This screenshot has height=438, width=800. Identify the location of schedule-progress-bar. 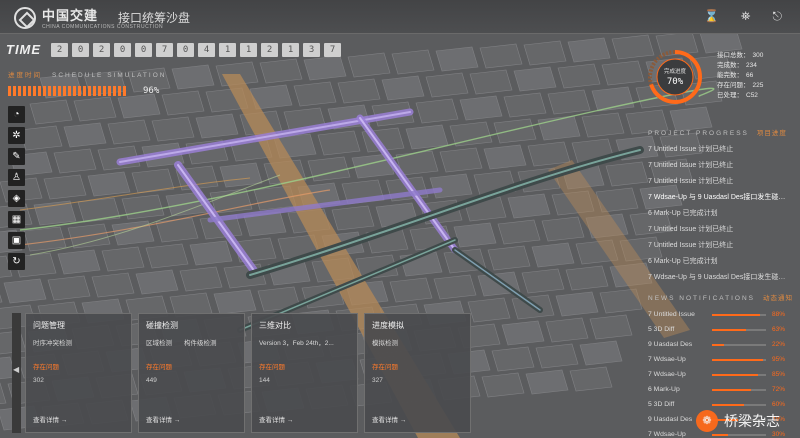
(70, 91).